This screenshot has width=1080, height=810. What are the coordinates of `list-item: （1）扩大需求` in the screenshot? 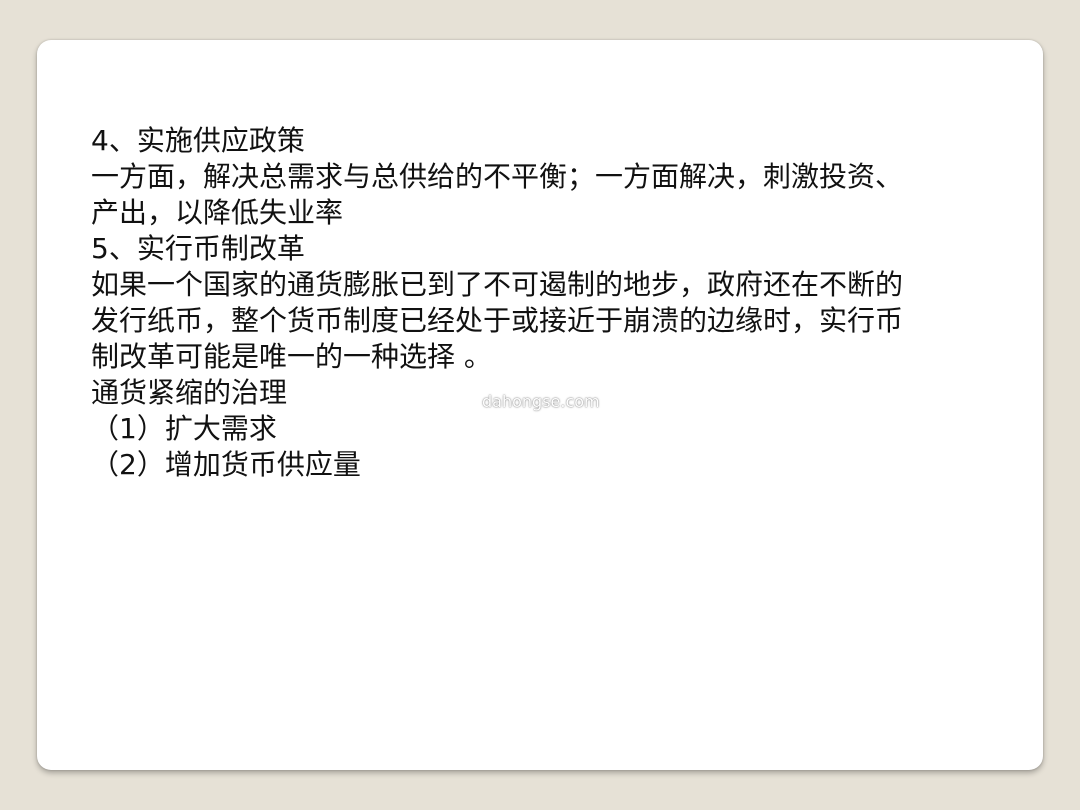 It's located at (184, 428).